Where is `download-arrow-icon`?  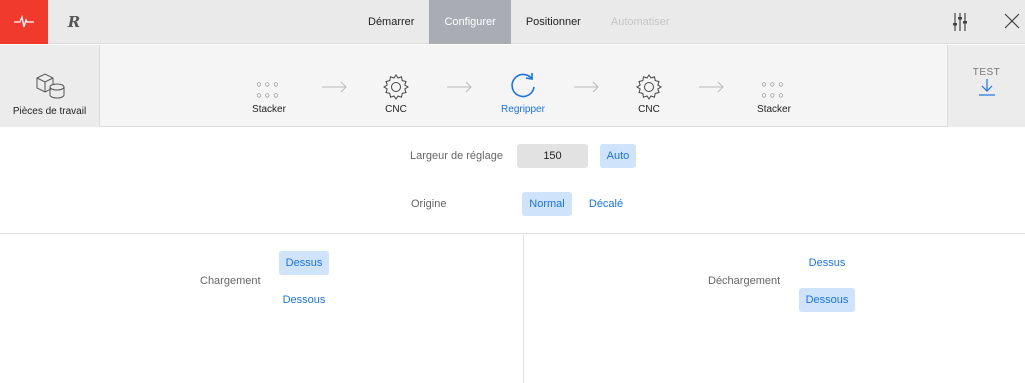
download-arrow-icon is located at coordinates (986, 87).